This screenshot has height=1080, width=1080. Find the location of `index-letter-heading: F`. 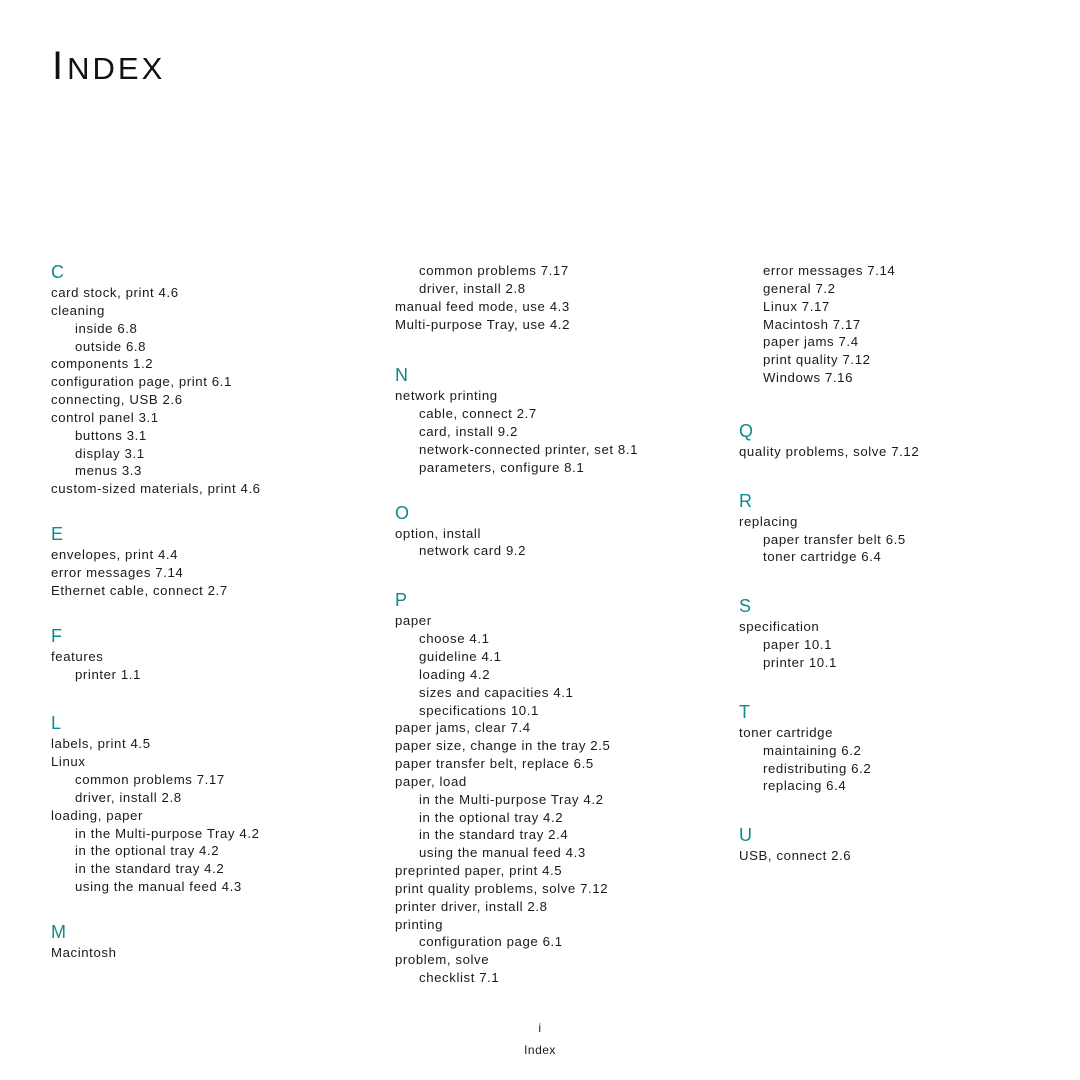

index-letter-heading: F is located at coordinates (56, 635).